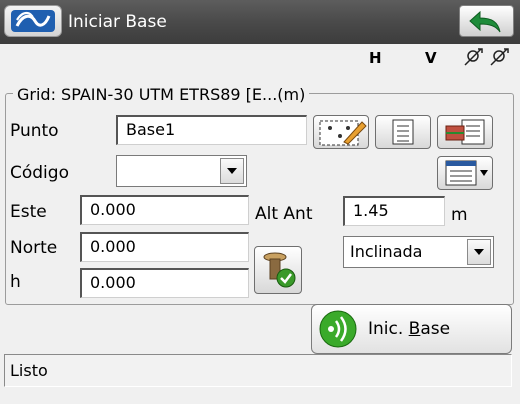 The width and height of the screenshot is (520, 404). What do you see at coordinates (117, 22) in the screenshot?
I see `window-title: Iniciar Base` at bounding box center [117, 22].